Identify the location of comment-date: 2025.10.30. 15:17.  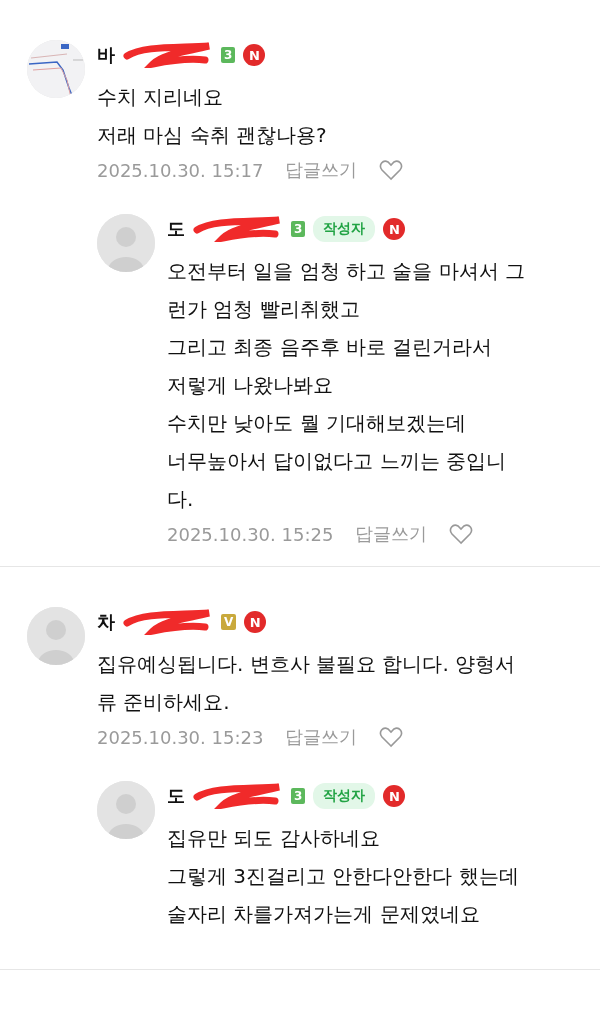
(180, 170).